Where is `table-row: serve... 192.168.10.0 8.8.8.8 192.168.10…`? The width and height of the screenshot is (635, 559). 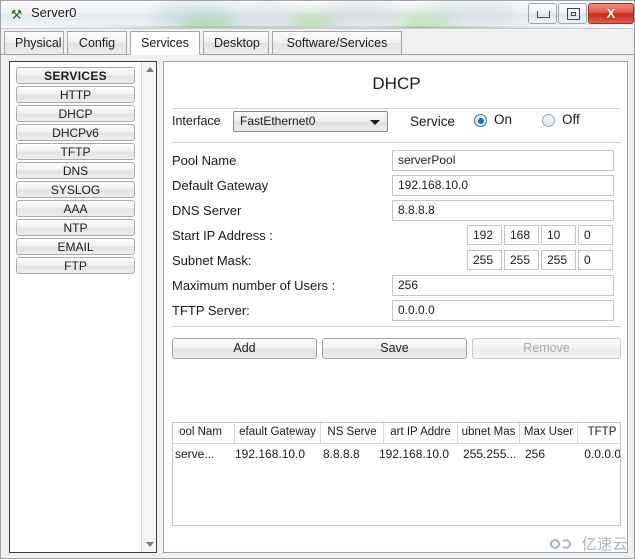
table-row: serve... 192.168.10.0 8.8.8.8 192.168.10… is located at coordinates (396, 455).